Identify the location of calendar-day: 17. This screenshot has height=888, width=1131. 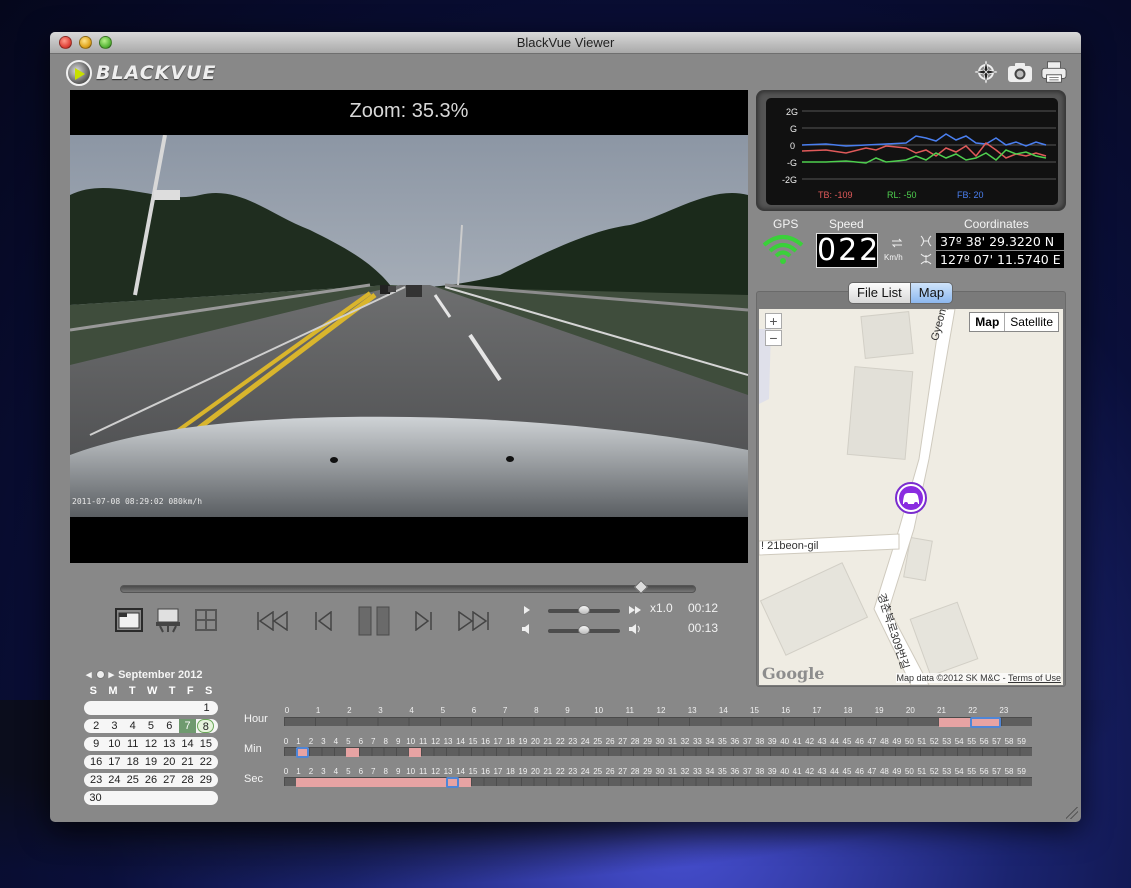
(114, 762).